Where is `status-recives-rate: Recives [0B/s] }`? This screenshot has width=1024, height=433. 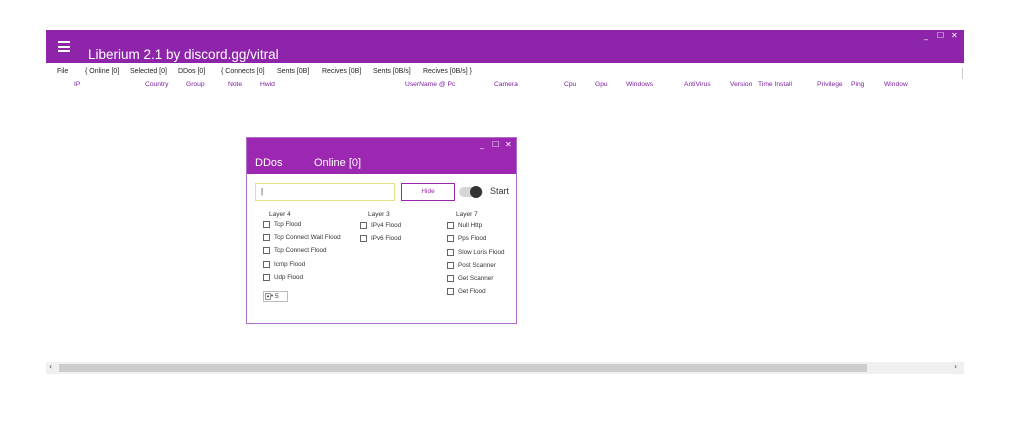 status-recives-rate: Recives [0B/s] } is located at coordinates (448, 71).